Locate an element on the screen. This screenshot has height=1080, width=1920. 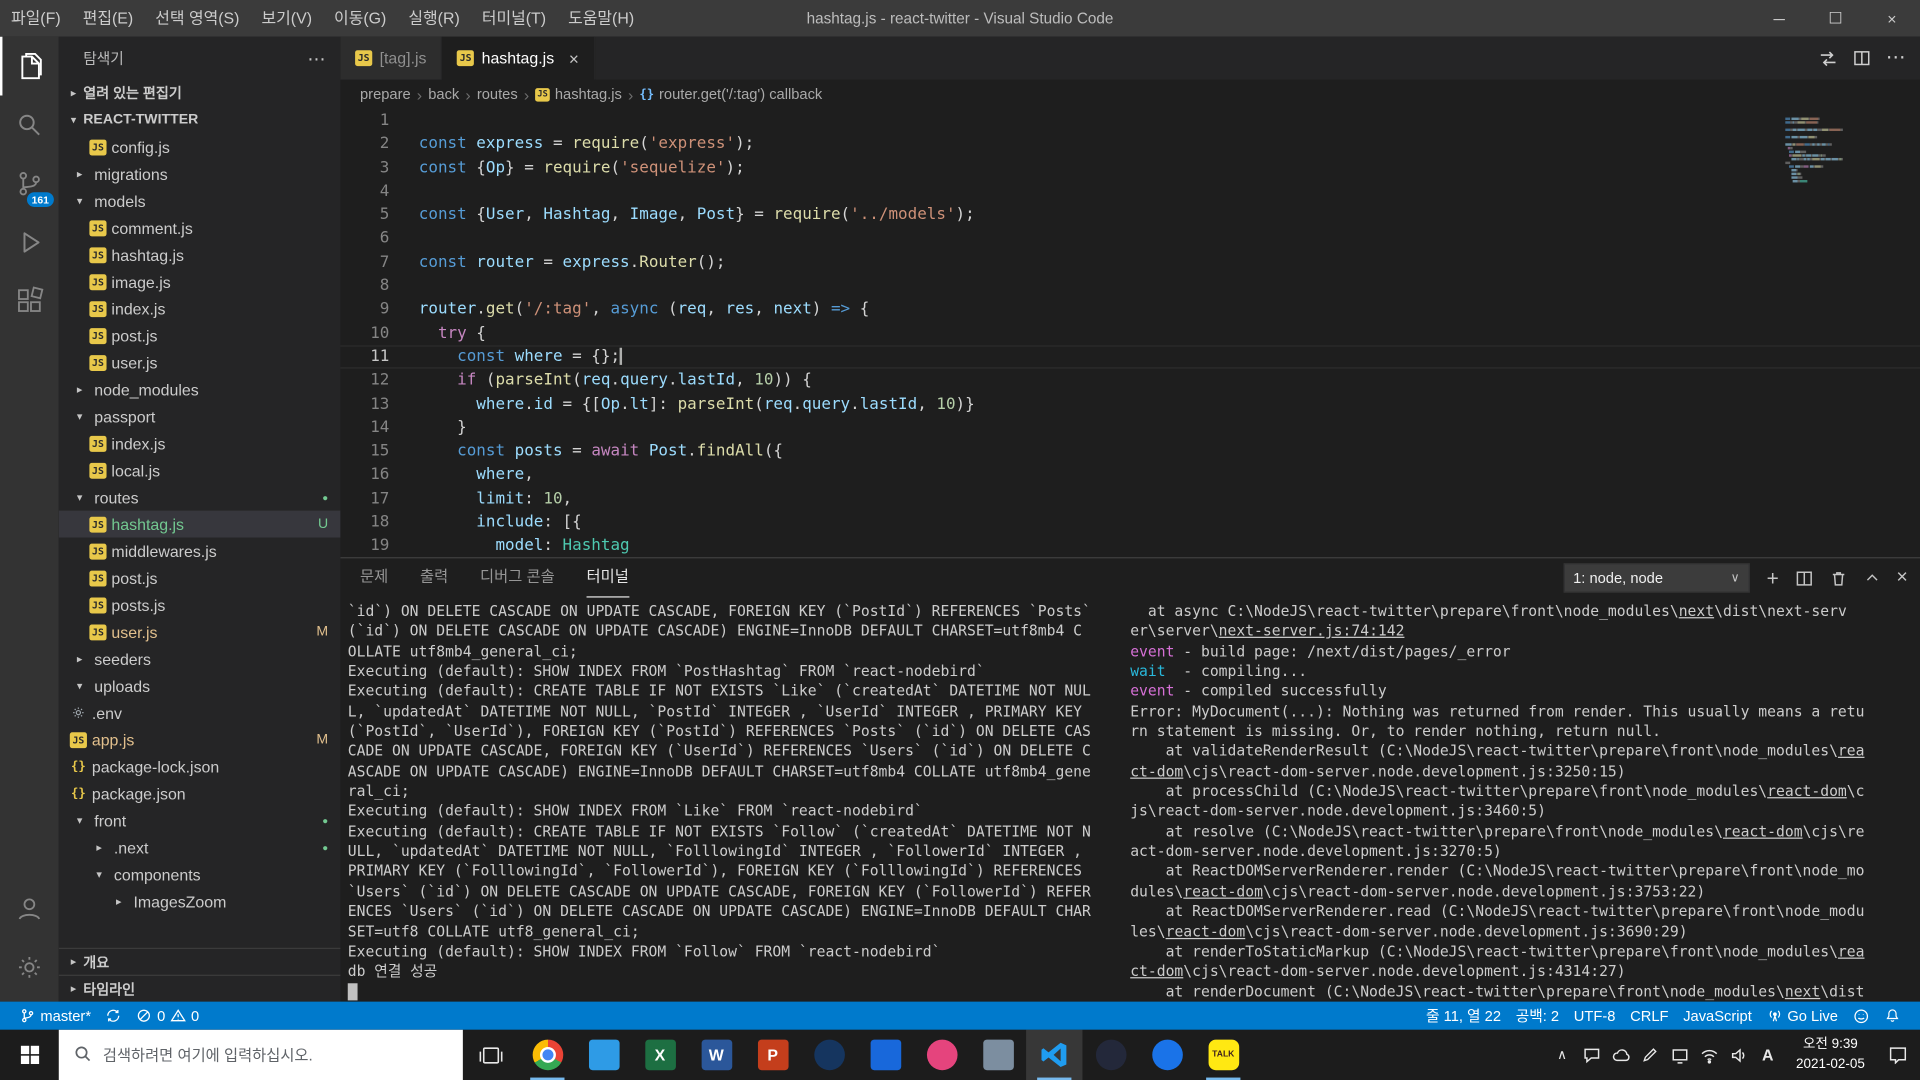
tree-item-package.json: {} package.json is located at coordinates (200, 793).